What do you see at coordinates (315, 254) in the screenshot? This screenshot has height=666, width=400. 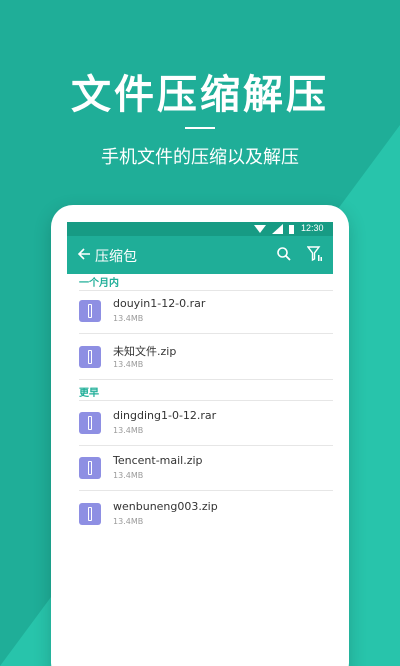 I see `filter-icon` at bounding box center [315, 254].